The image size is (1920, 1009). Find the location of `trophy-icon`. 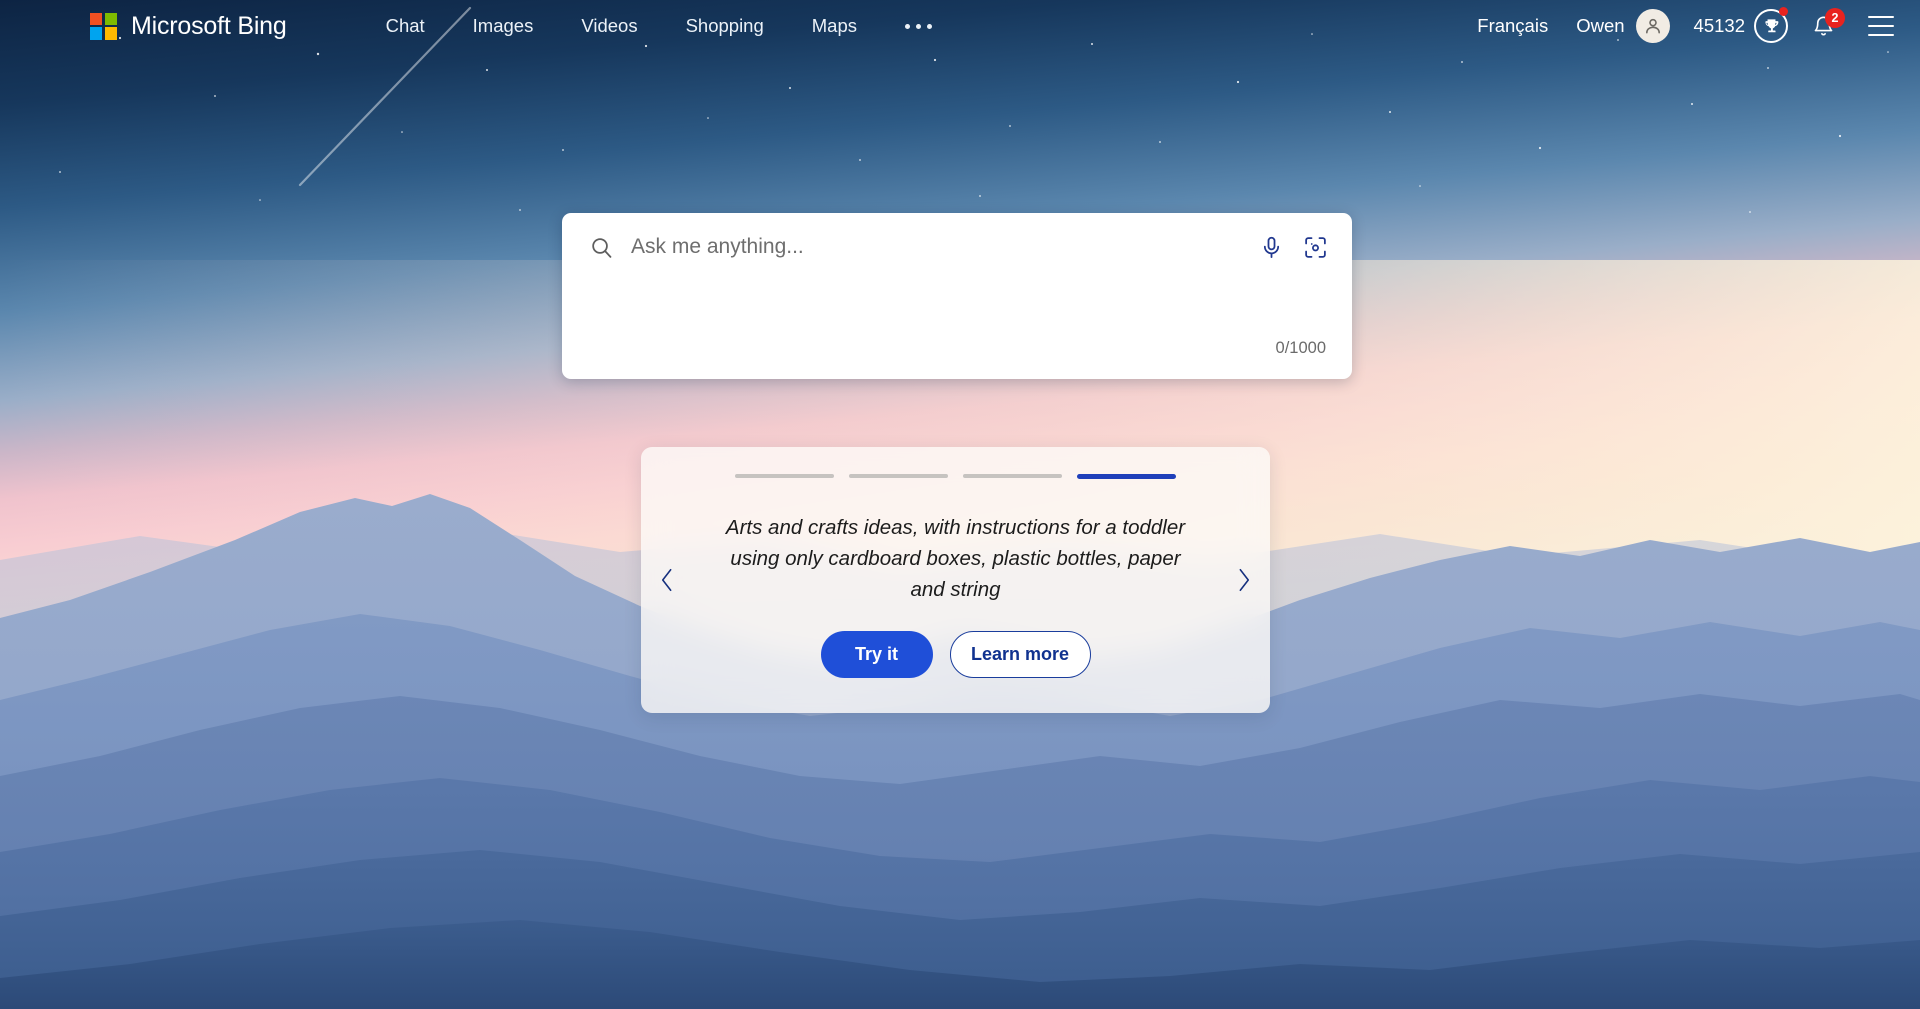

trophy-icon is located at coordinates (1771, 25).